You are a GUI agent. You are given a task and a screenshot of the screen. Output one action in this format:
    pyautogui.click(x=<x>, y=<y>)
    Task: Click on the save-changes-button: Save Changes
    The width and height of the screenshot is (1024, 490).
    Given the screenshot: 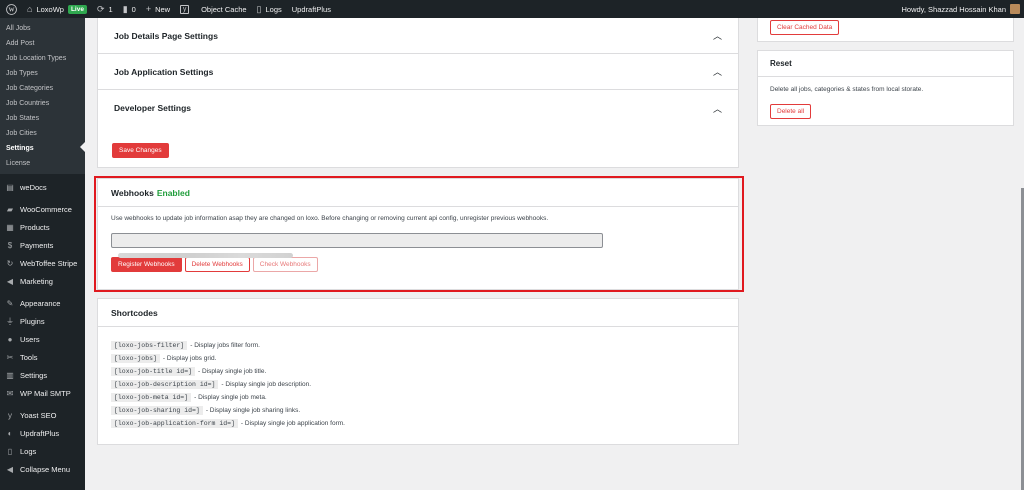 What is the action you would take?
    pyautogui.click(x=140, y=150)
    